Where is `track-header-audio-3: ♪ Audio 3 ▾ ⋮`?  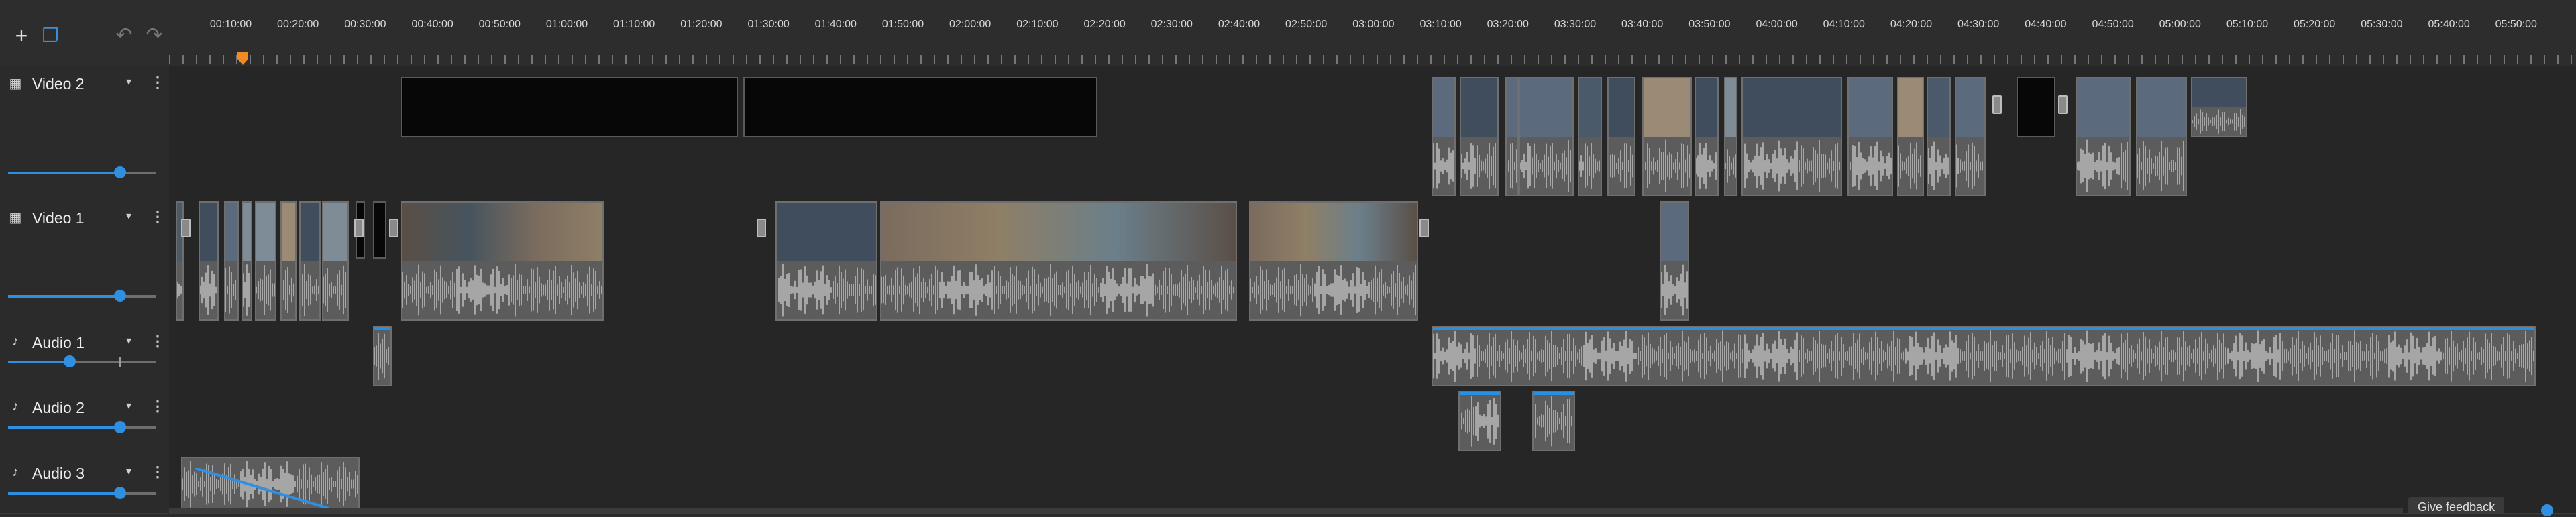
track-header-audio-3: ♪ Audio 3 ▾ ⋮ is located at coordinates (84, 484).